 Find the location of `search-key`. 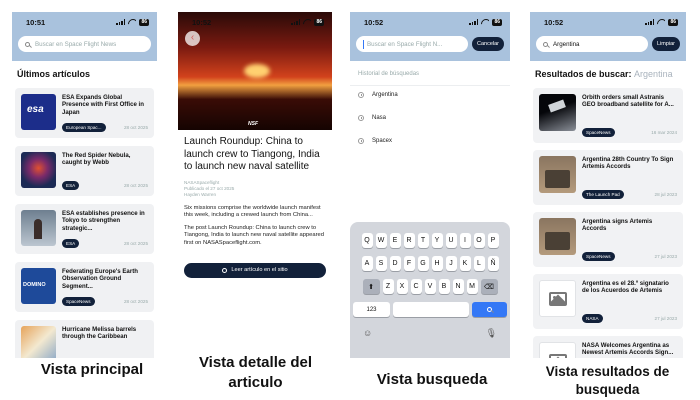

search-key is located at coordinates (489, 309).